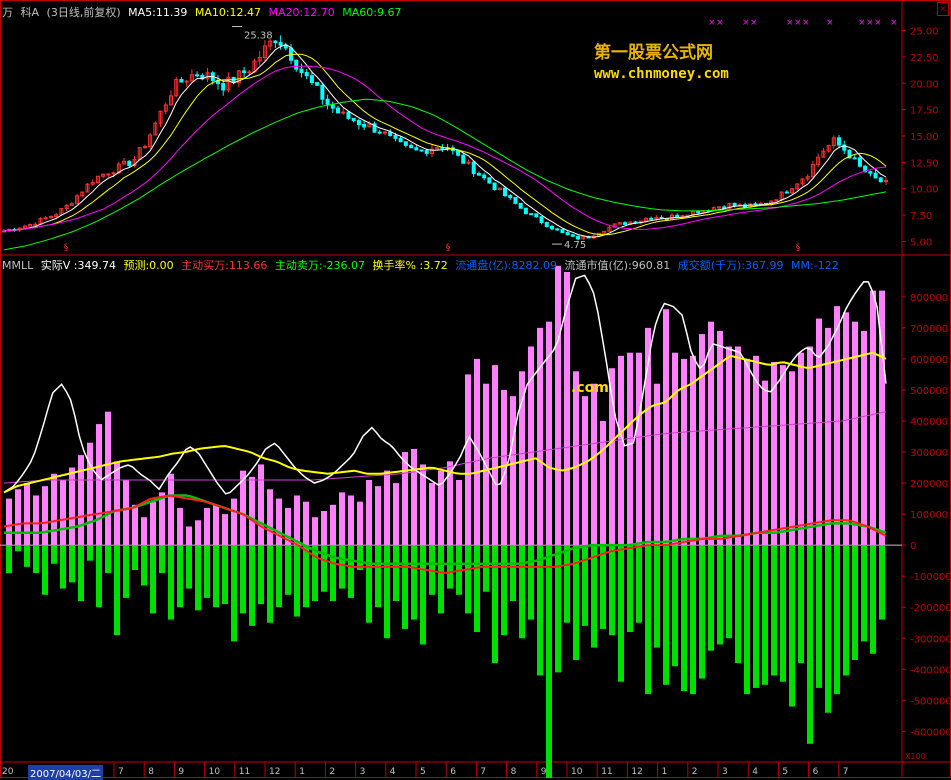 The height and width of the screenshot is (780, 951). Describe the element at coordinates (30, 12) in the screenshot. I see `stock-name: 科A` at that location.